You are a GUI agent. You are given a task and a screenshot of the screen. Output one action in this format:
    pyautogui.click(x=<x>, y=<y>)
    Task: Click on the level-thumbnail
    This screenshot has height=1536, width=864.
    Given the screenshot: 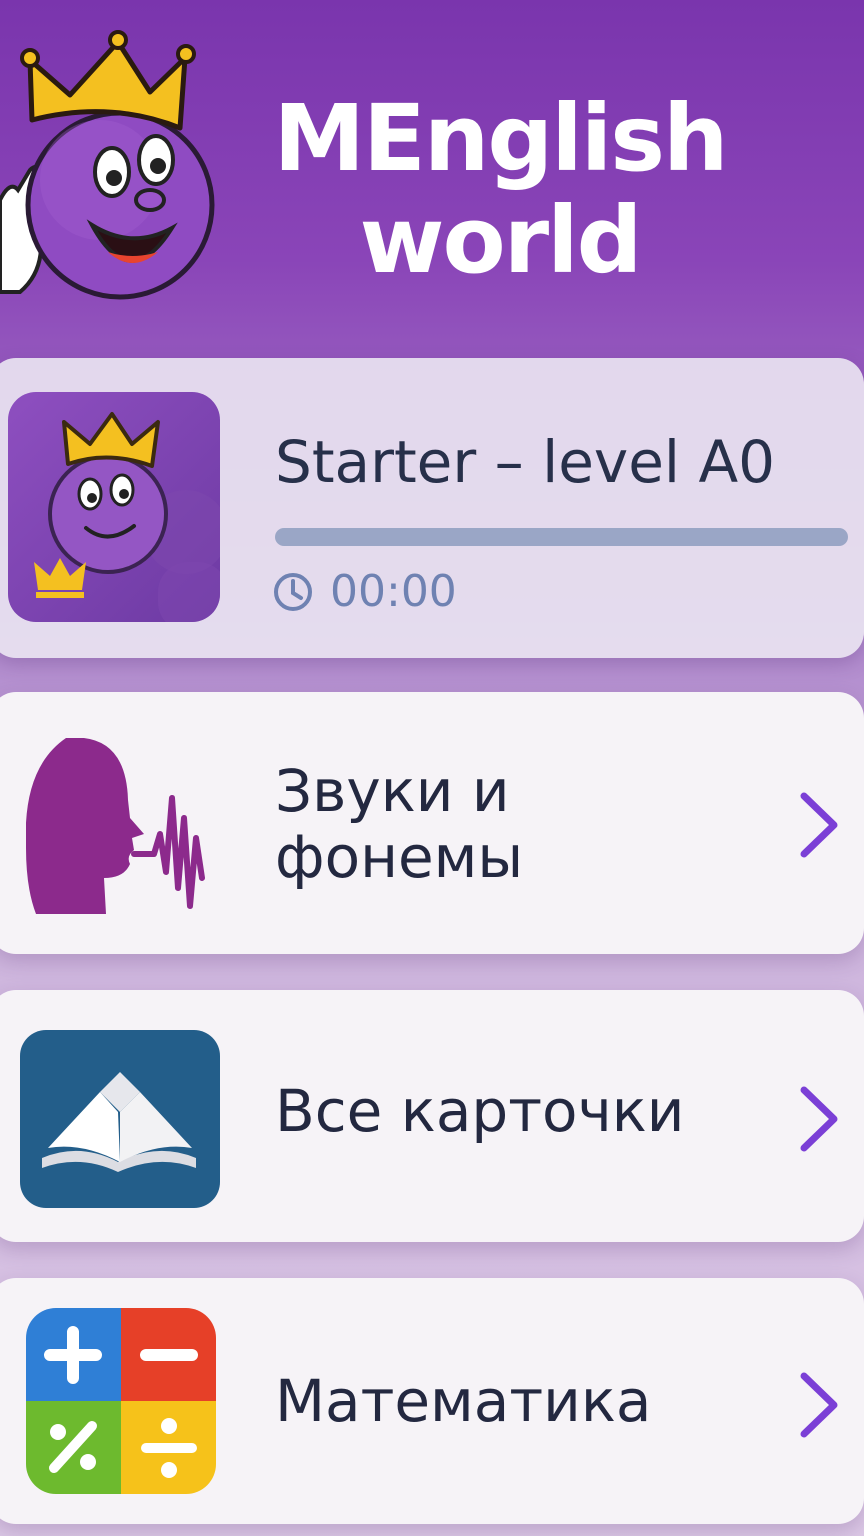 What is the action you would take?
    pyautogui.click(x=114, y=507)
    